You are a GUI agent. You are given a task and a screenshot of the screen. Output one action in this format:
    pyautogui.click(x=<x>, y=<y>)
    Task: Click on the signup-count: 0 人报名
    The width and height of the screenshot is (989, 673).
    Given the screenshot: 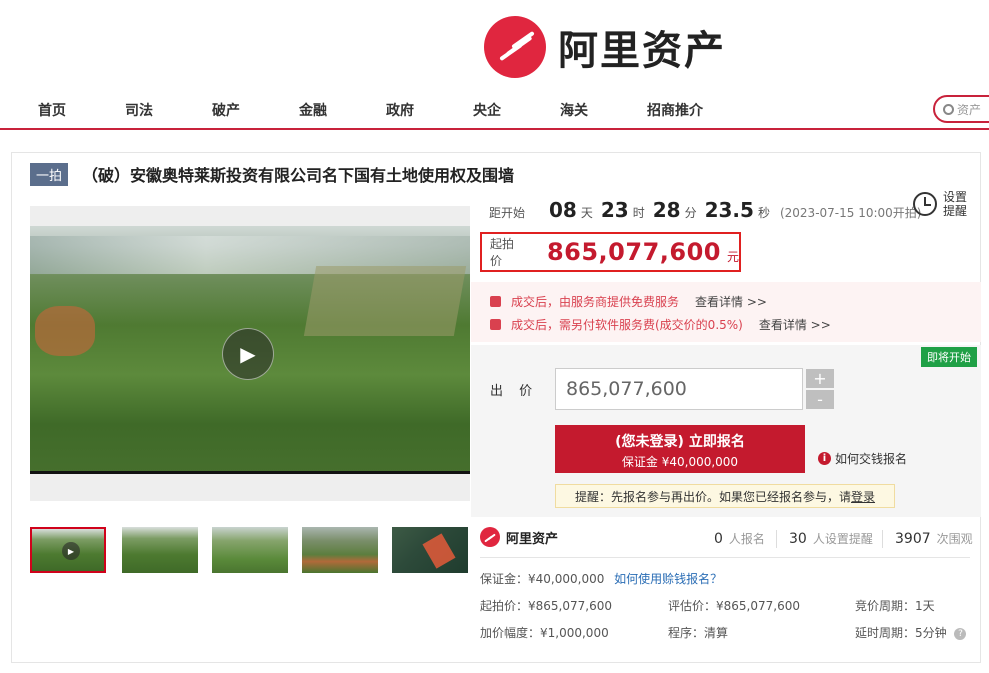 What is the action you would take?
    pyautogui.click(x=739, y=538)
    